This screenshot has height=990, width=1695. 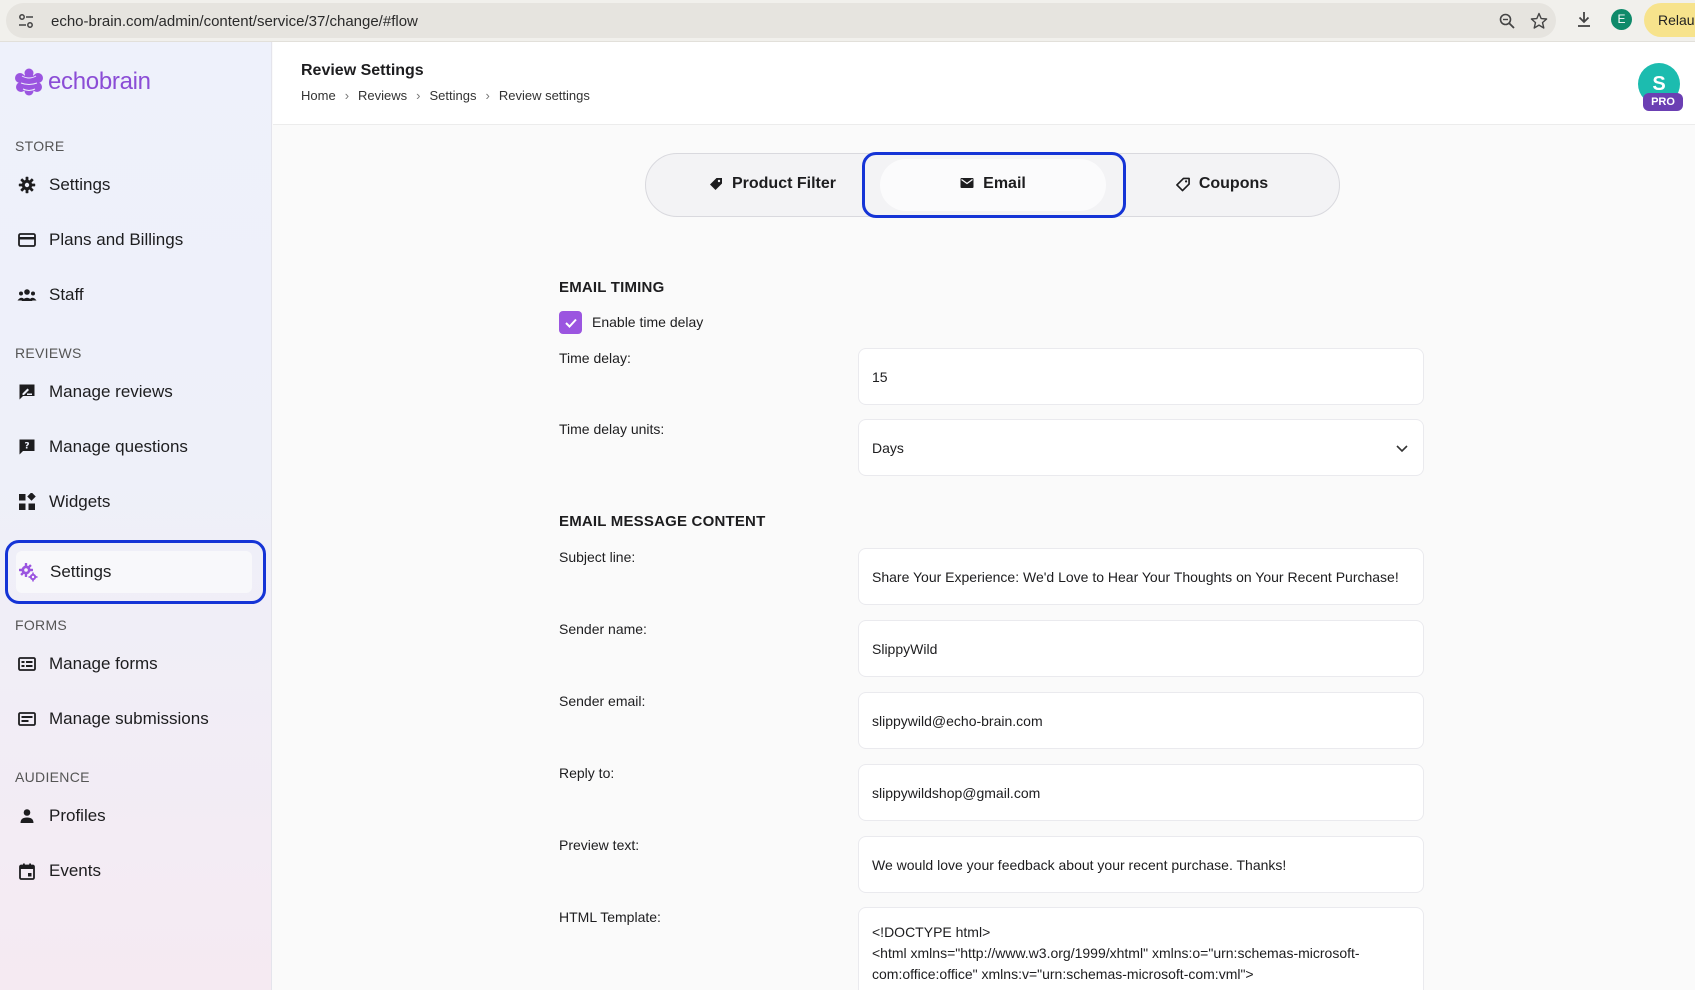 I want to click on section-label-forms: FORMS, so click(x=41, y=625).